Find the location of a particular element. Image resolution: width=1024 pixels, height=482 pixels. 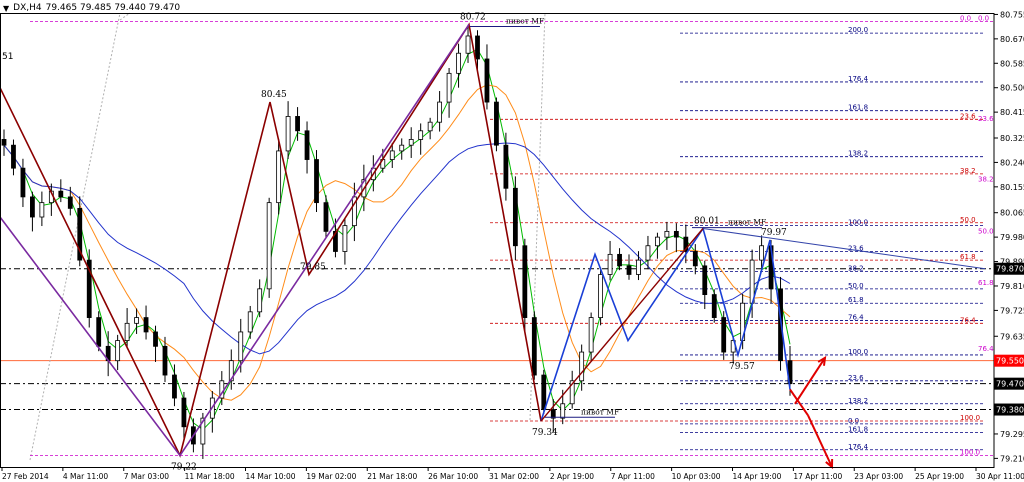

fib-label-right: 38.2 is located at coordinates (986, 180).